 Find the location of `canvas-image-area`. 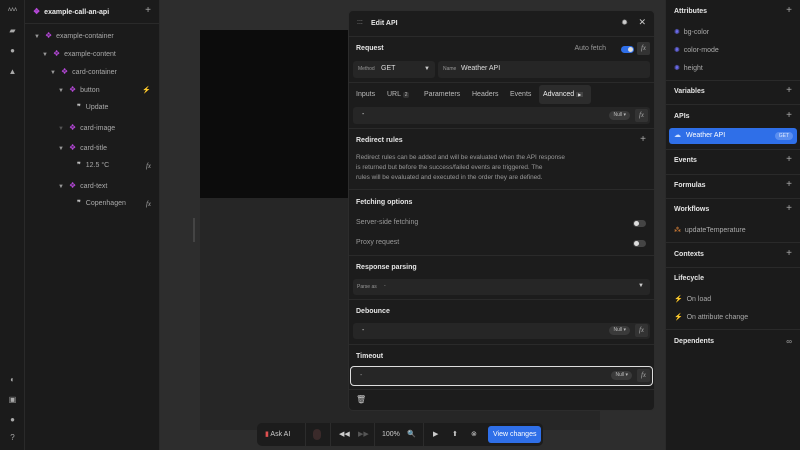

canvas-image-area is located at coordinates (275, 114).